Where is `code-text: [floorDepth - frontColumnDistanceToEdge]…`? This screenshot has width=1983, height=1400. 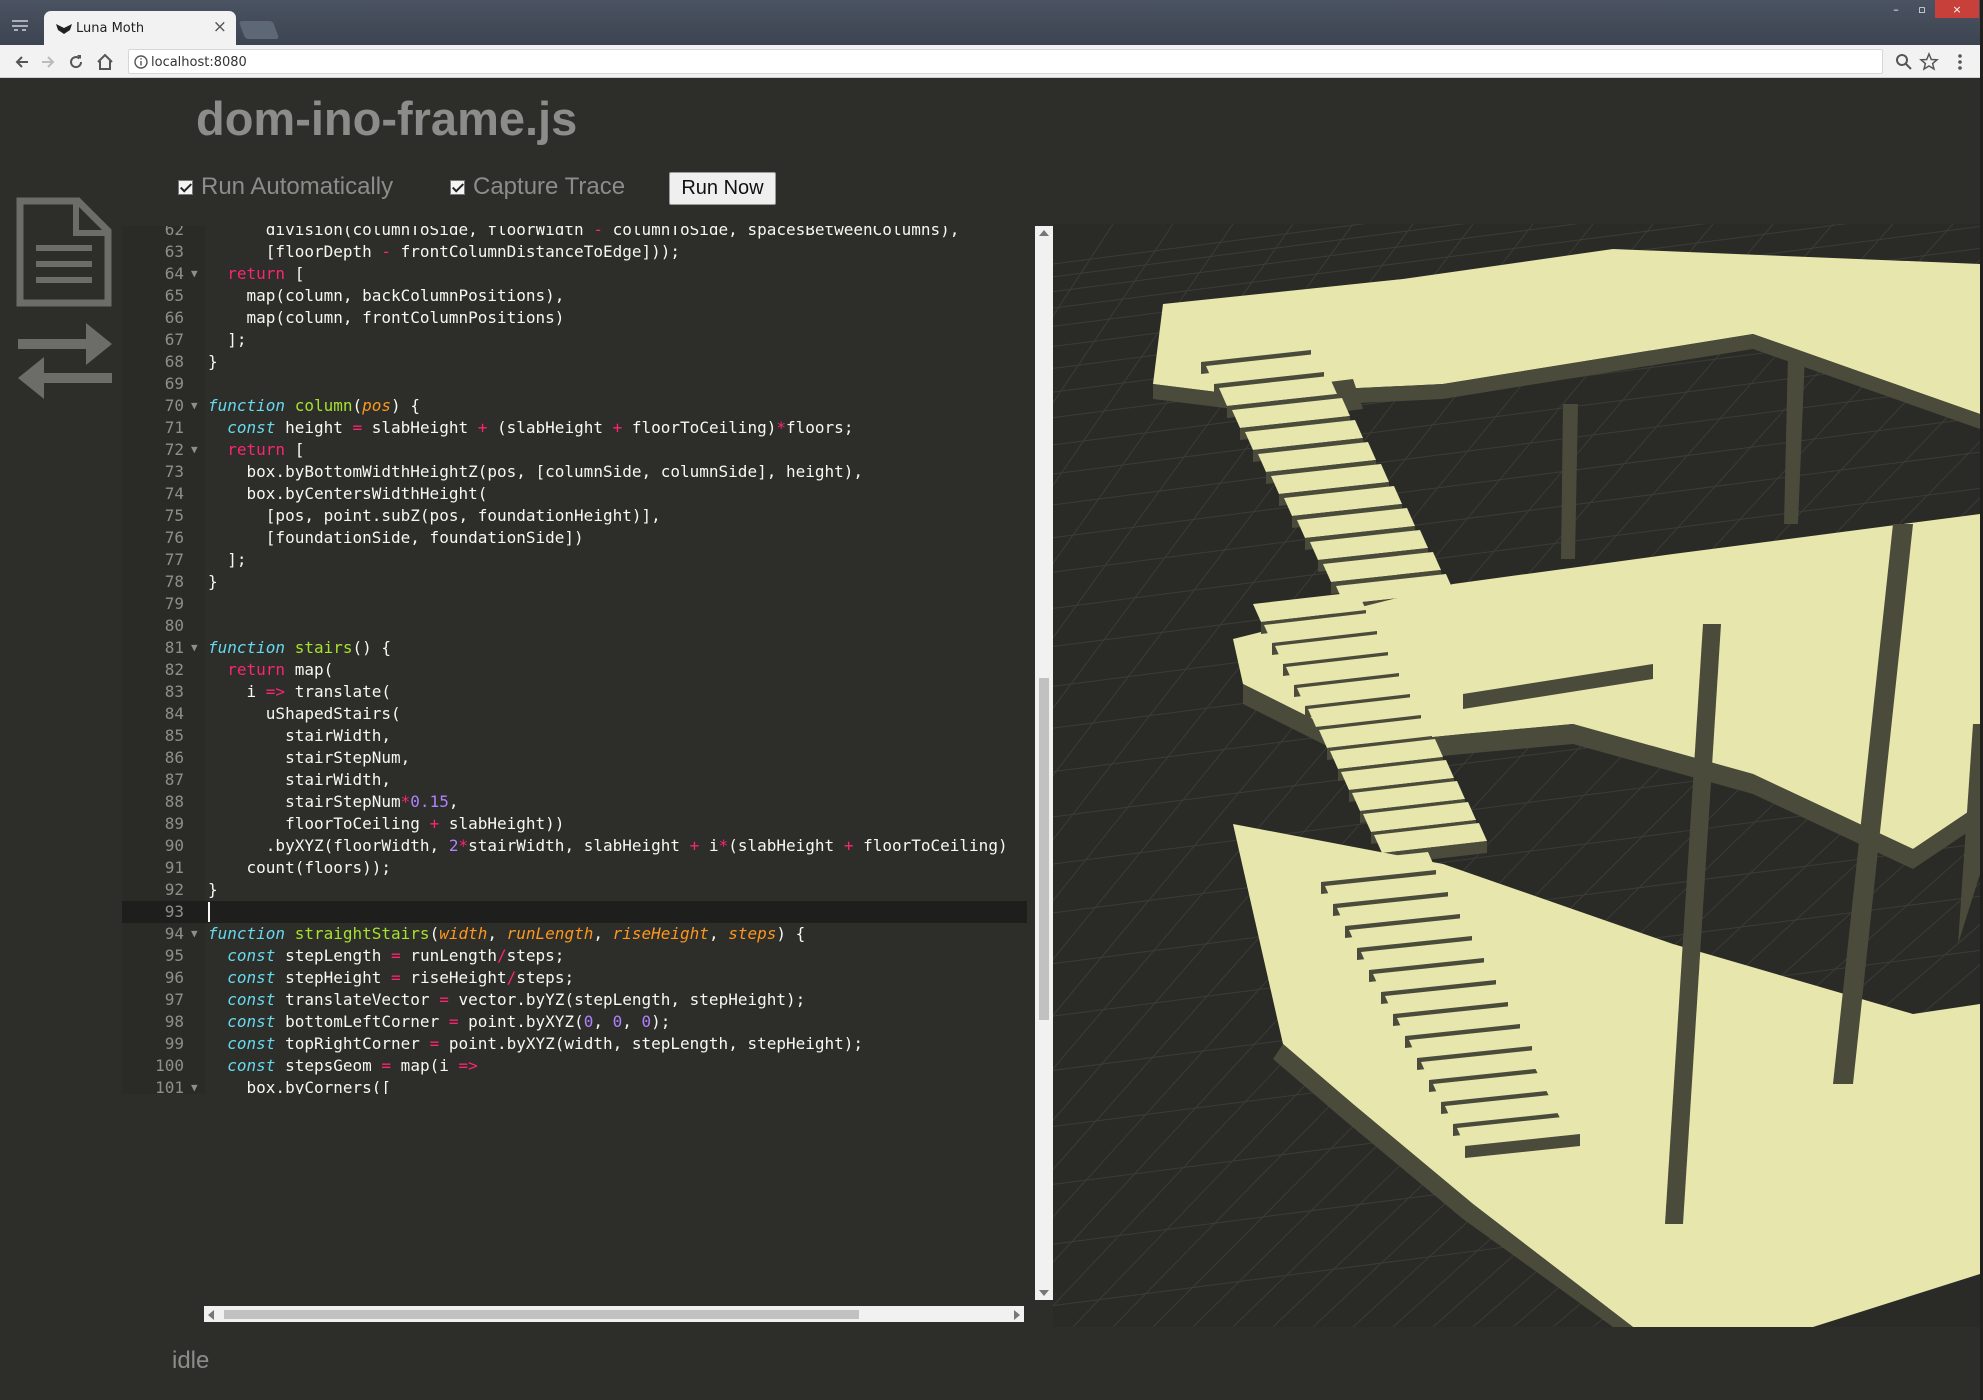 code-text: [floorDepth - frontColumnDistanceToEdge]… is located at coordinates (444, 251).